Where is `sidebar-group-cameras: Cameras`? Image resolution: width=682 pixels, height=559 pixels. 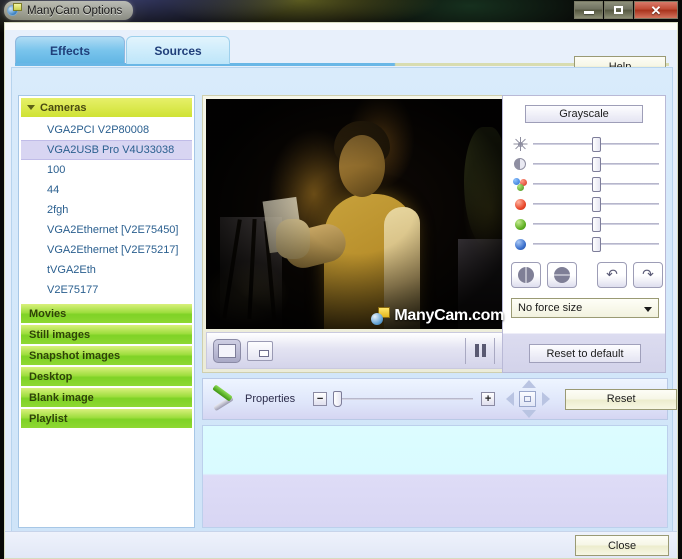
sidebar-group-cameras: Cameras is located at coordinates (106, 107).